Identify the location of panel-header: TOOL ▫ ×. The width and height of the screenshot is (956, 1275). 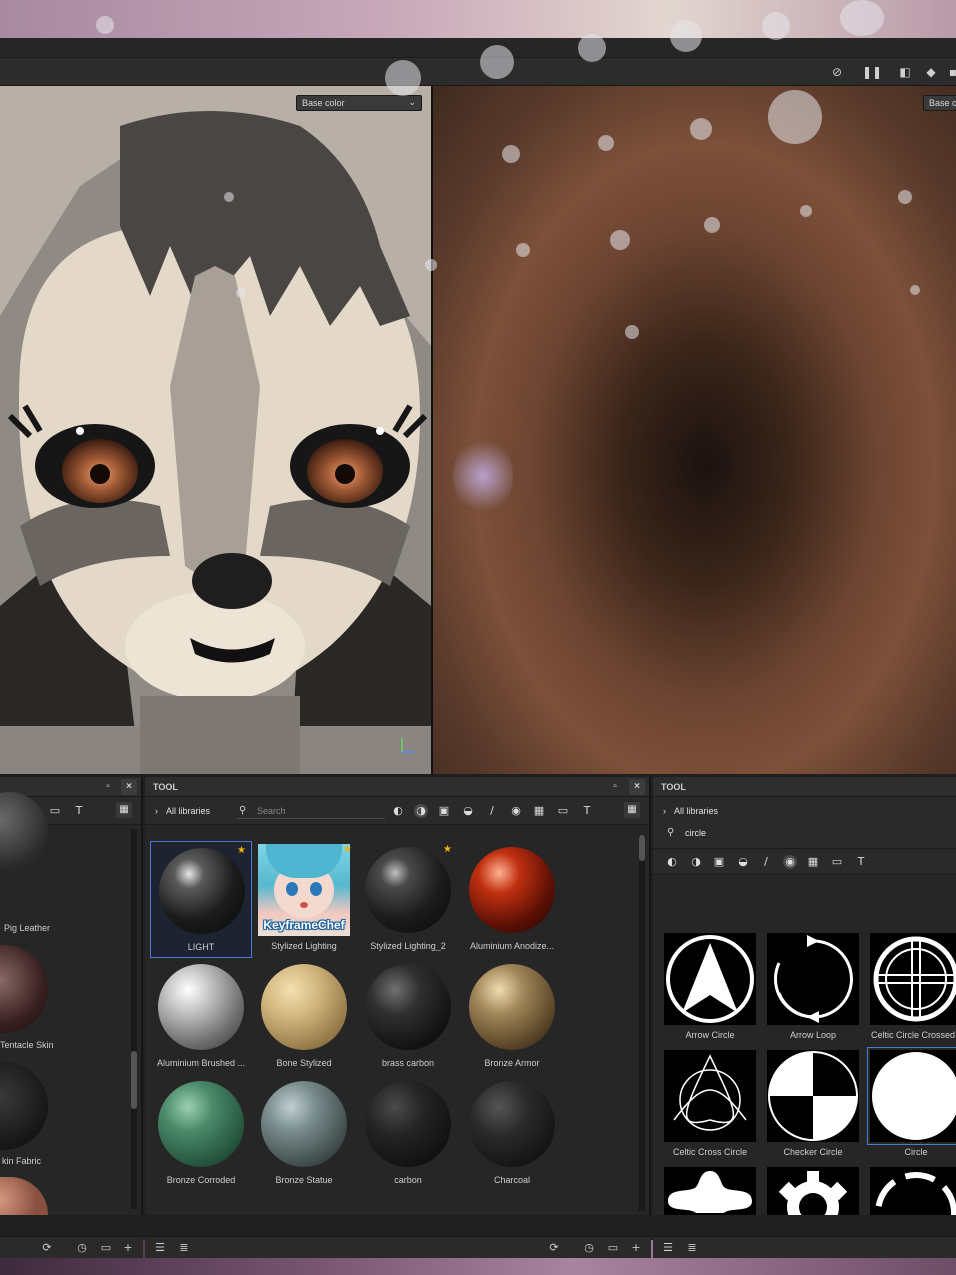
(397, 787).